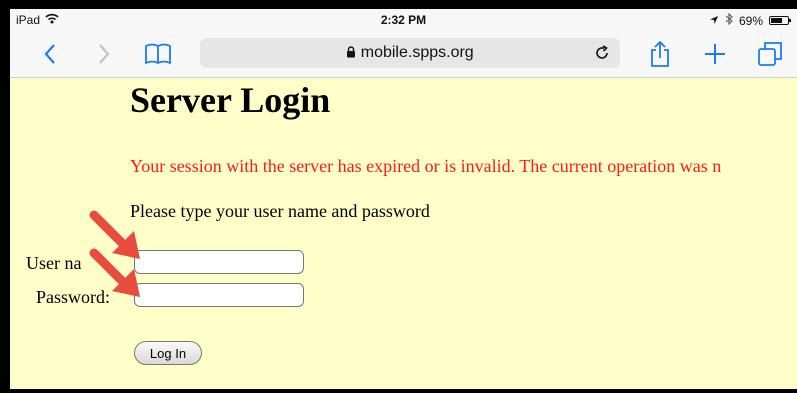  Describe the element at coordinates (158, 54) in the screenshot. I see `bookmarks-book-icon` at that location.